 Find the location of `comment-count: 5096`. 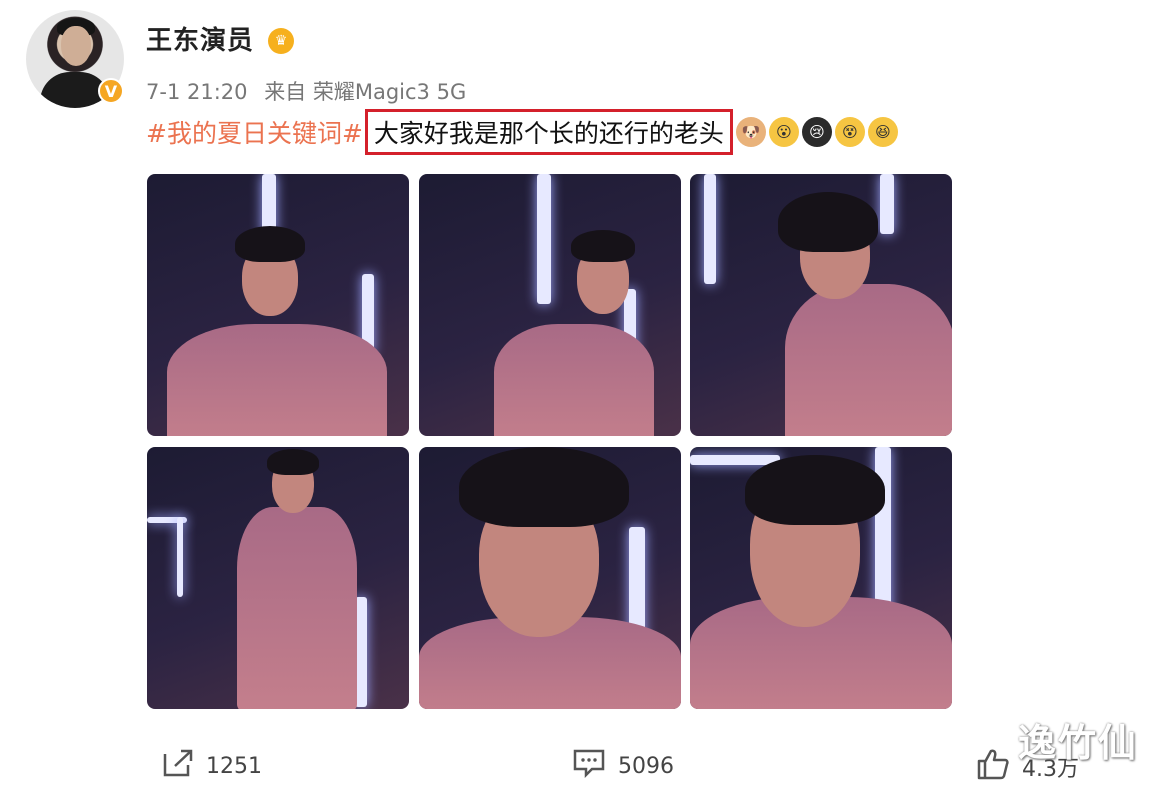

comment-count: 5096 is located at coordinates (646, 766).